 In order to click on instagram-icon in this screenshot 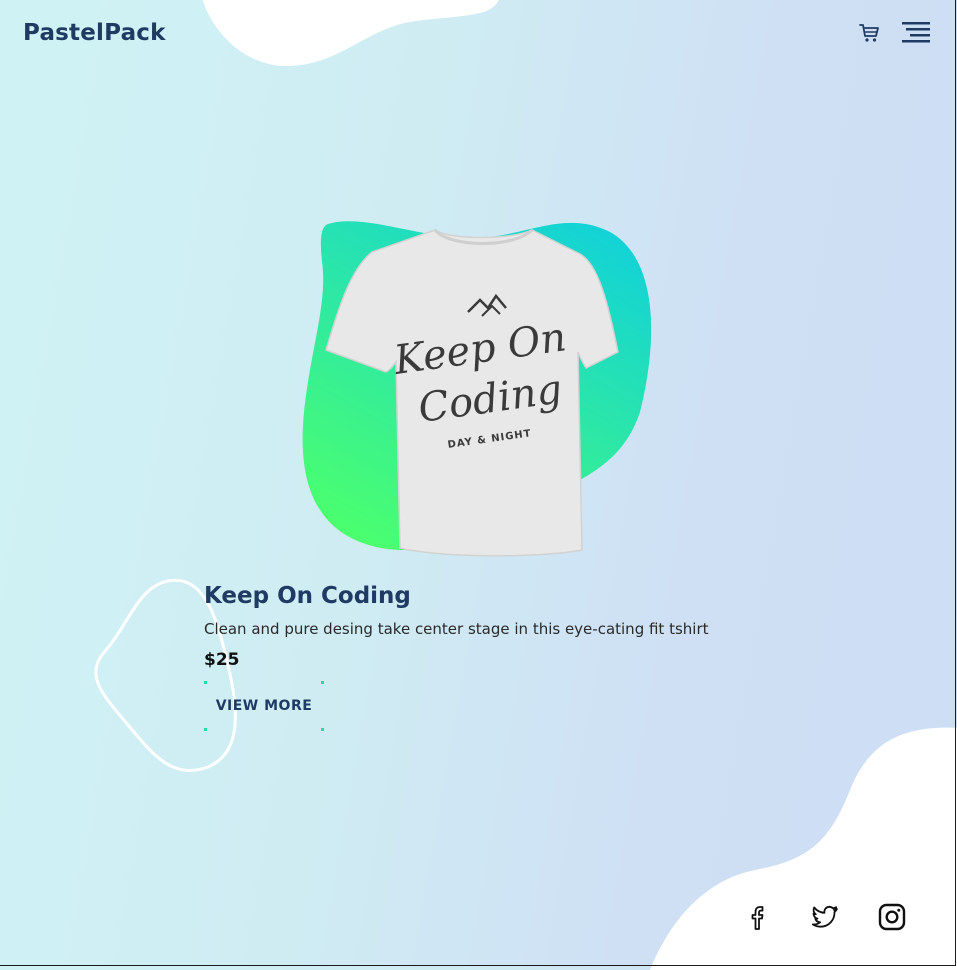, I will do `click(892, 917)`.